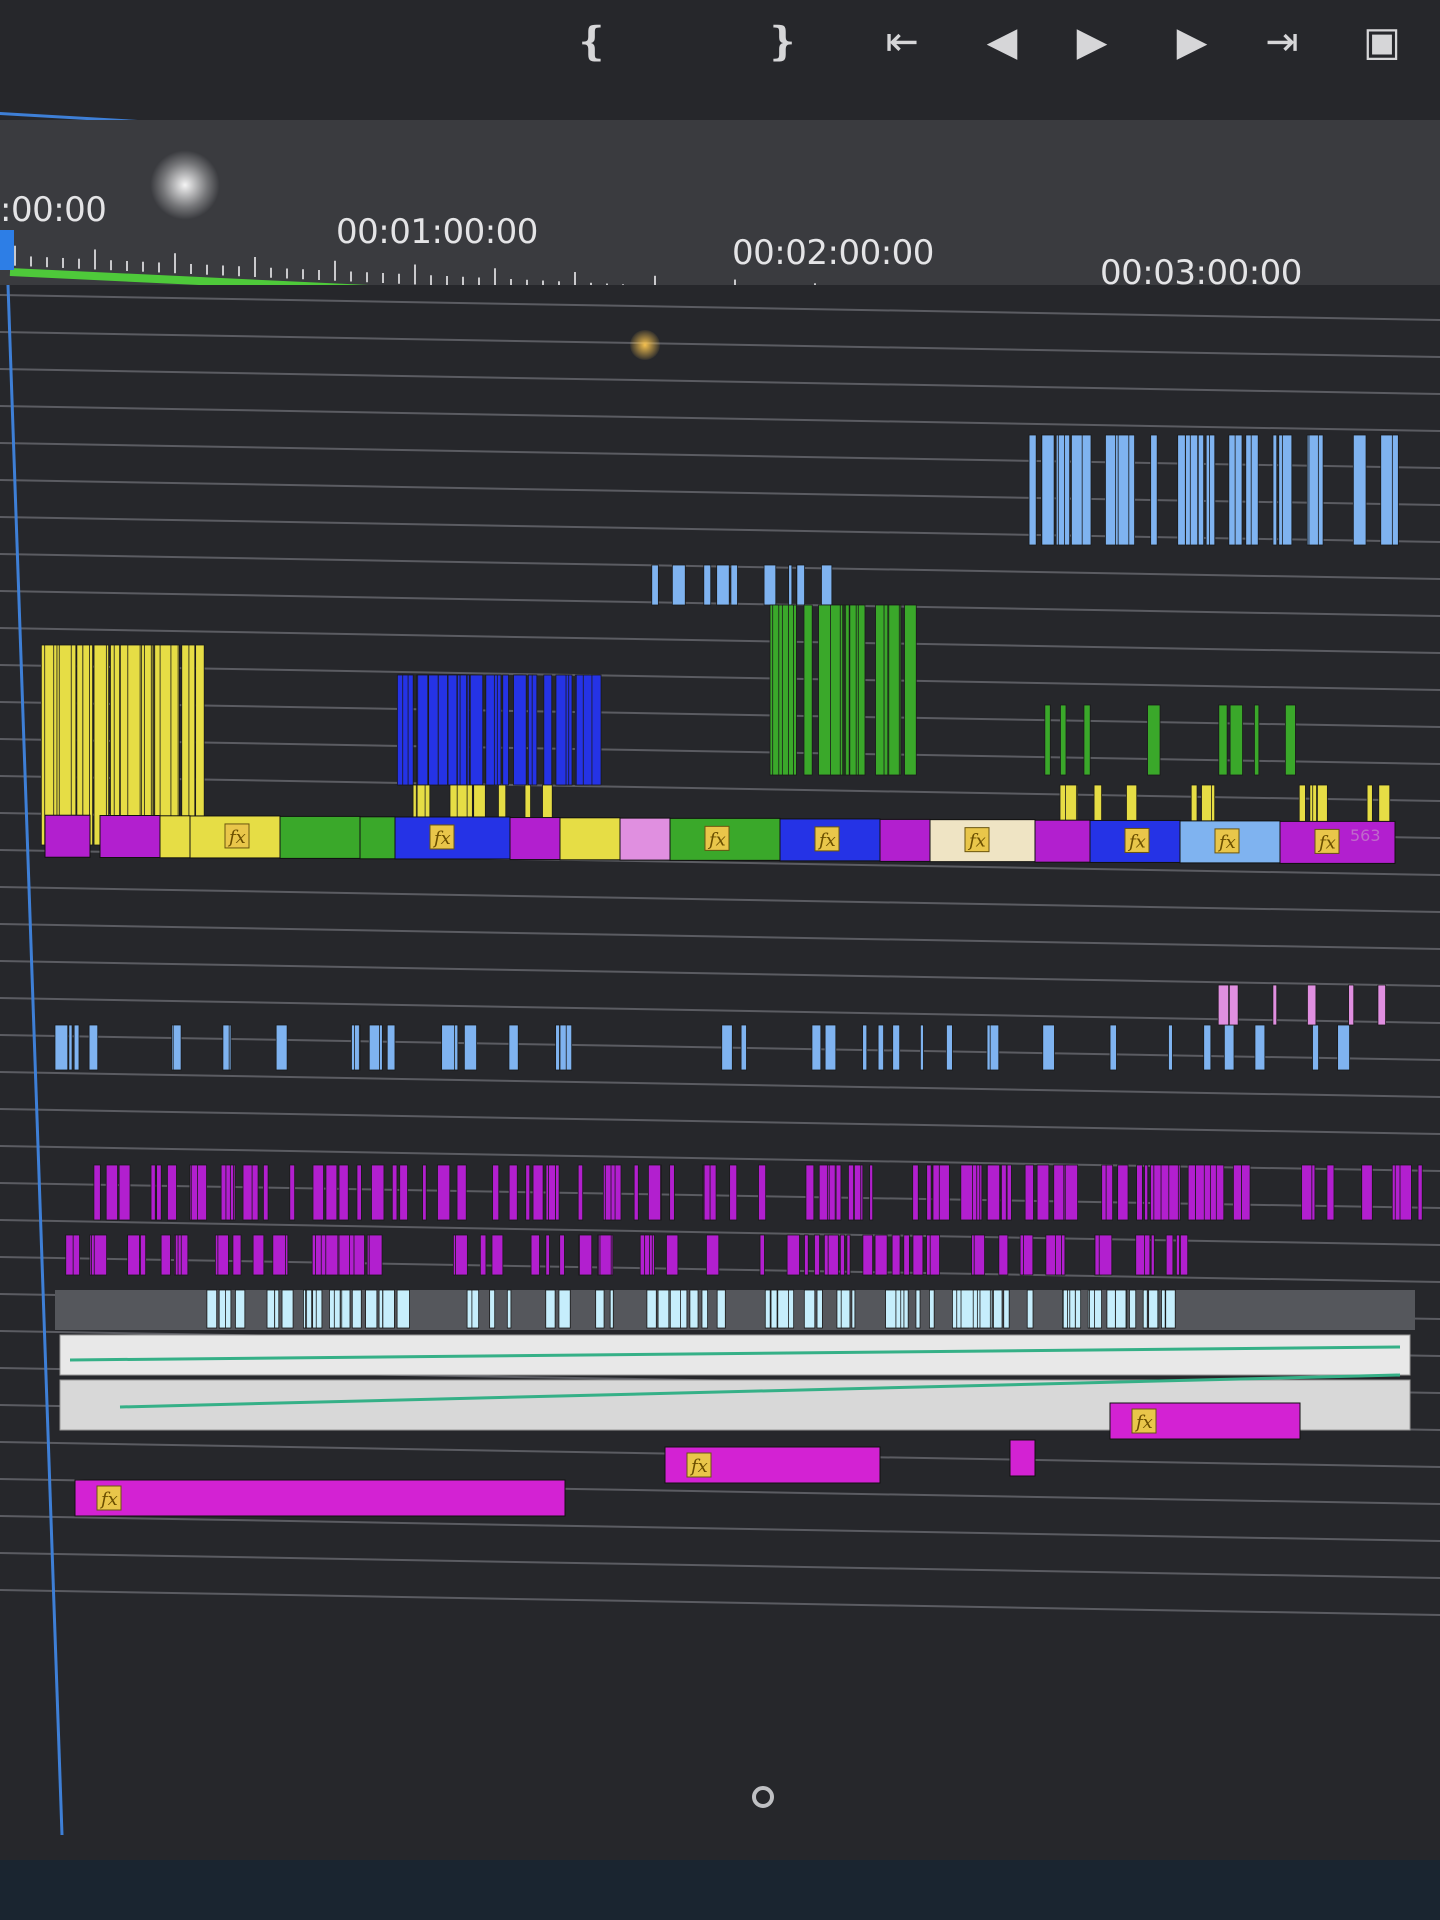  I want to click on play-button: ▶, so click(1092, 42).